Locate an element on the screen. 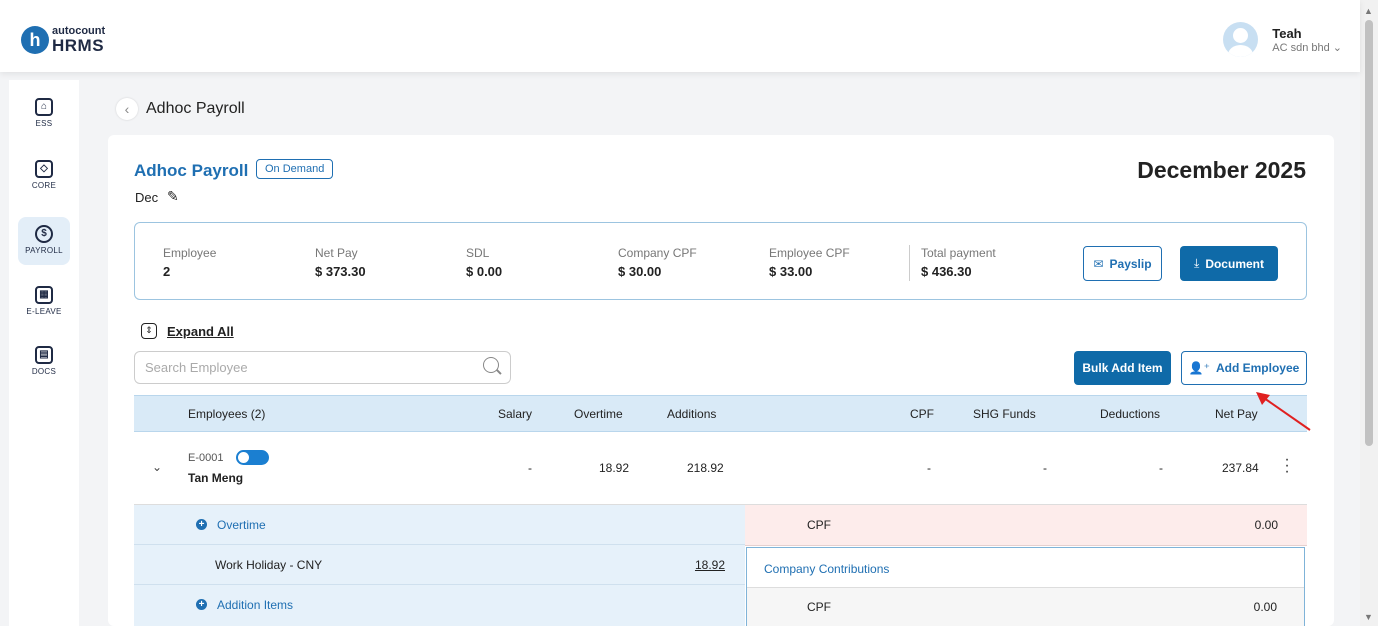 The height and width of the screenshot is (626, 1378). scroll-up-icon: ▲ is located at coordinates (1368, 11).